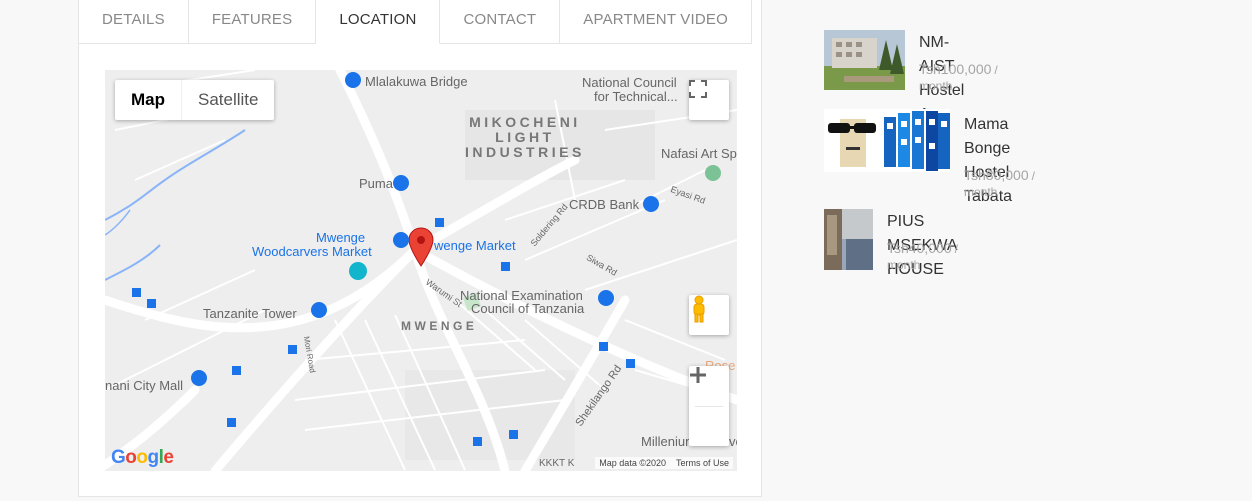 The image size is (1252, 501). Describe the element at coordinates (227, 100) in the screenshot. I see `map-type-satellite-button: Satellite` at that location.